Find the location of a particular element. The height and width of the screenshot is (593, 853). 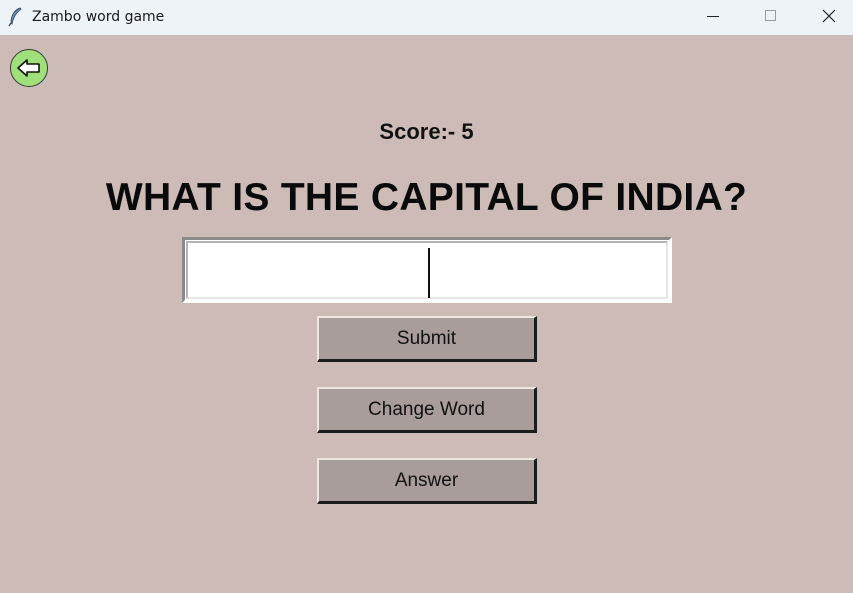

minimize-icon is located at coordinates (713, 16).